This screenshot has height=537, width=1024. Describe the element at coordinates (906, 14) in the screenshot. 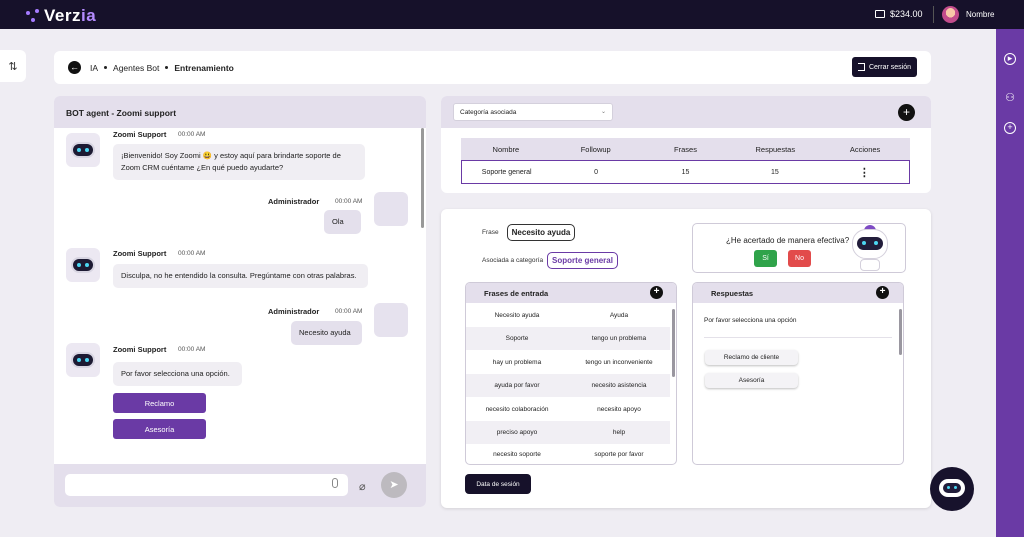

I see `balance-amount: $234.00` at that location.